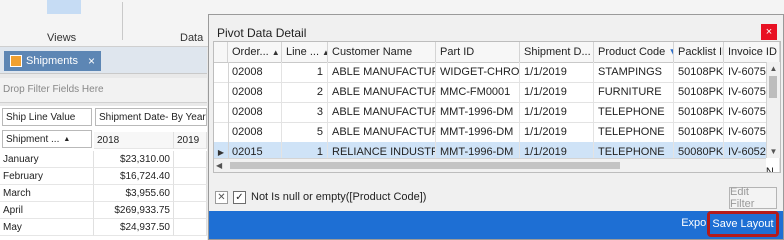 This screenshot has width=784, height=240. Describe the element at coordinates (239, 197) in the screenshot. I see `filter-enabled-checkbox: ✓` at that location.